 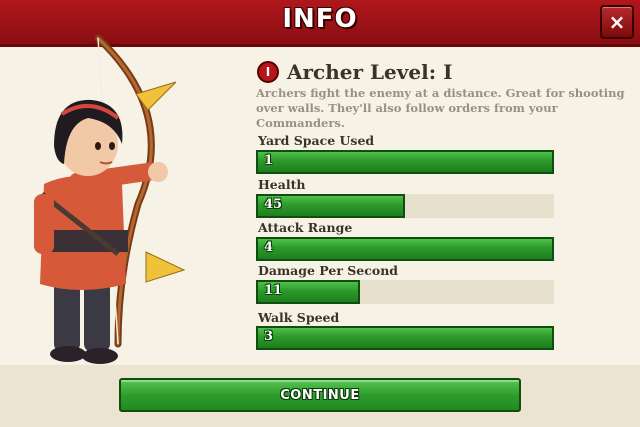 I want to click on stat-value-damage: 11, so click(x=273, y=290).